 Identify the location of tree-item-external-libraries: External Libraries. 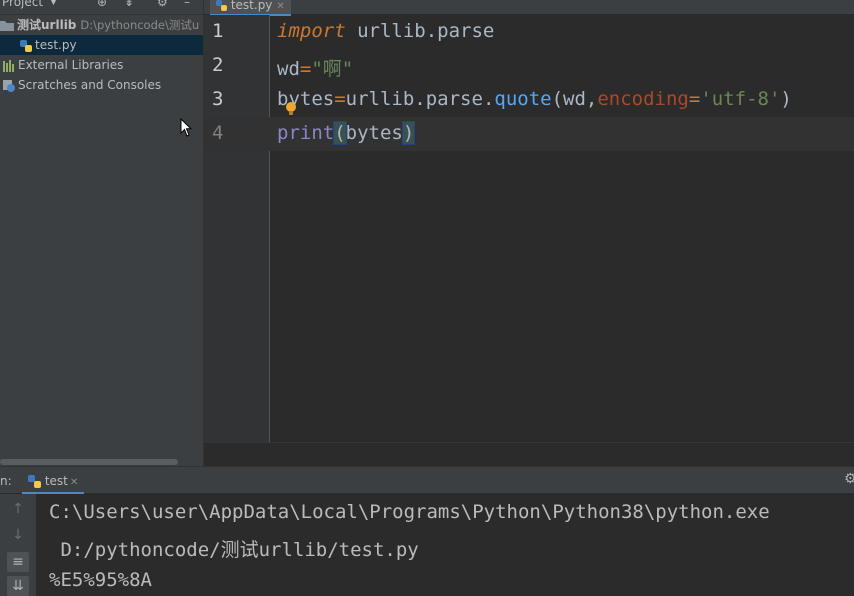
(101, 65).